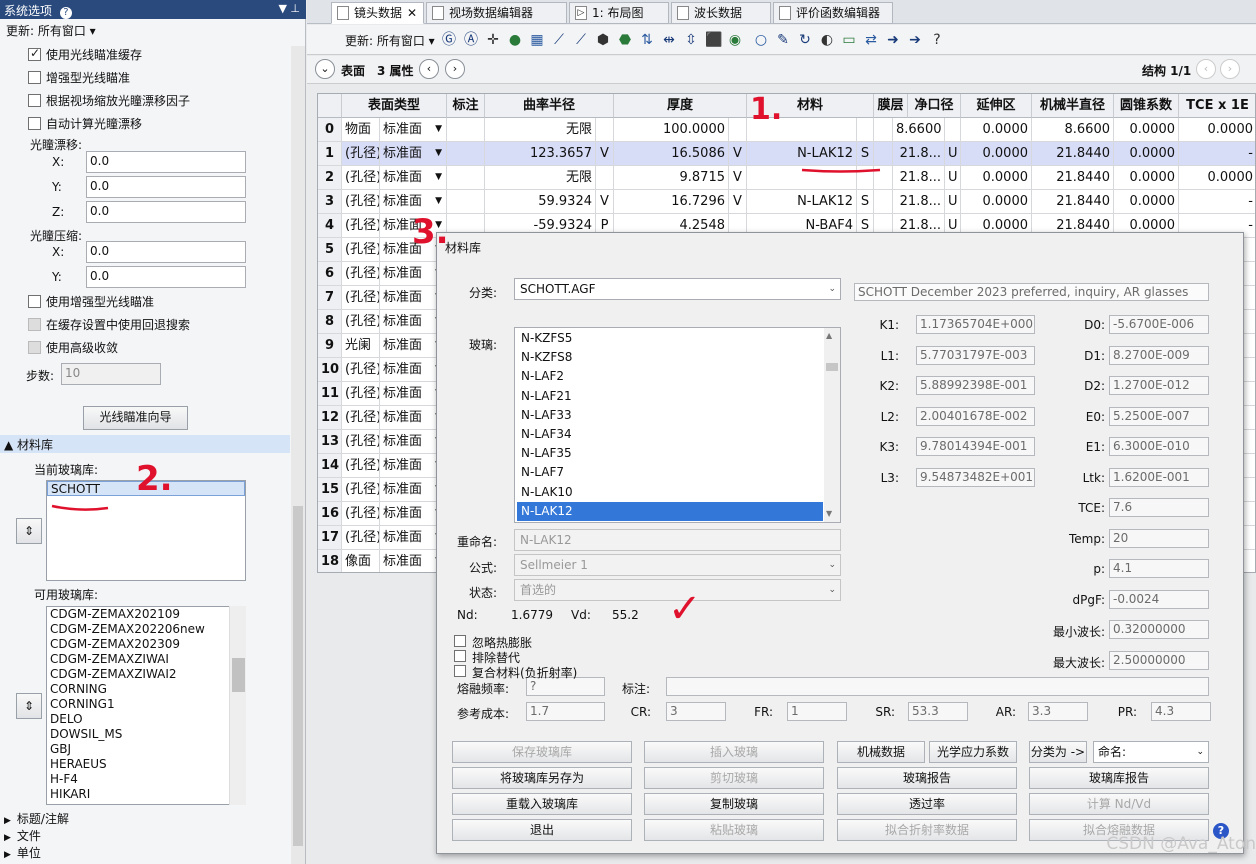  I want to click on coef-label-0: K1:, so click(889, 325).